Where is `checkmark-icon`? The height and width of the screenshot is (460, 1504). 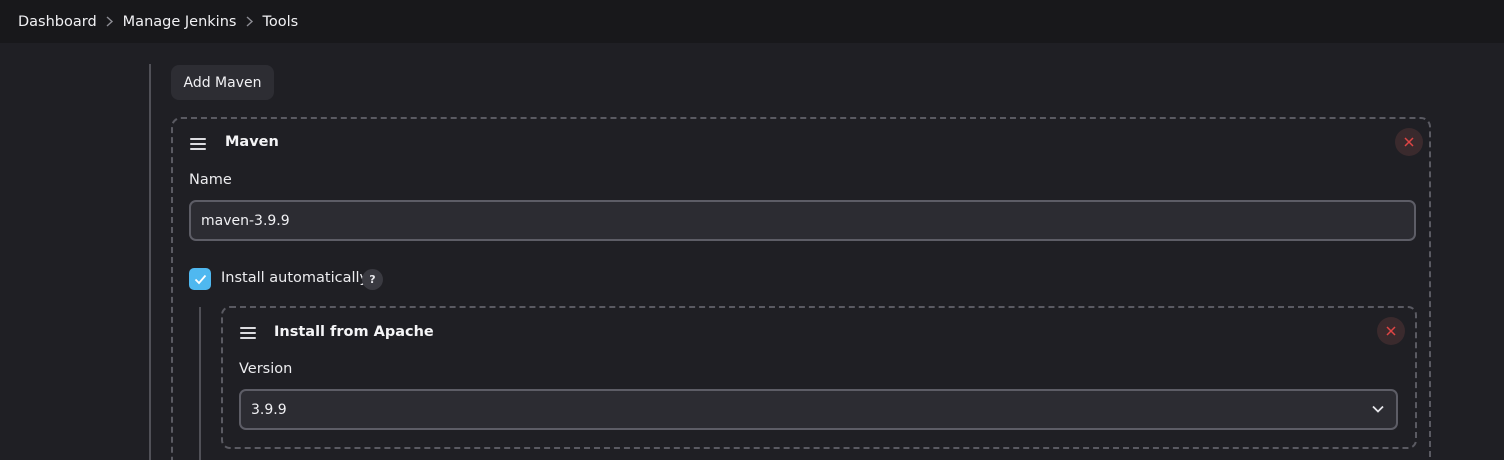 checkmark-icon is located at coordinates (200, 279).